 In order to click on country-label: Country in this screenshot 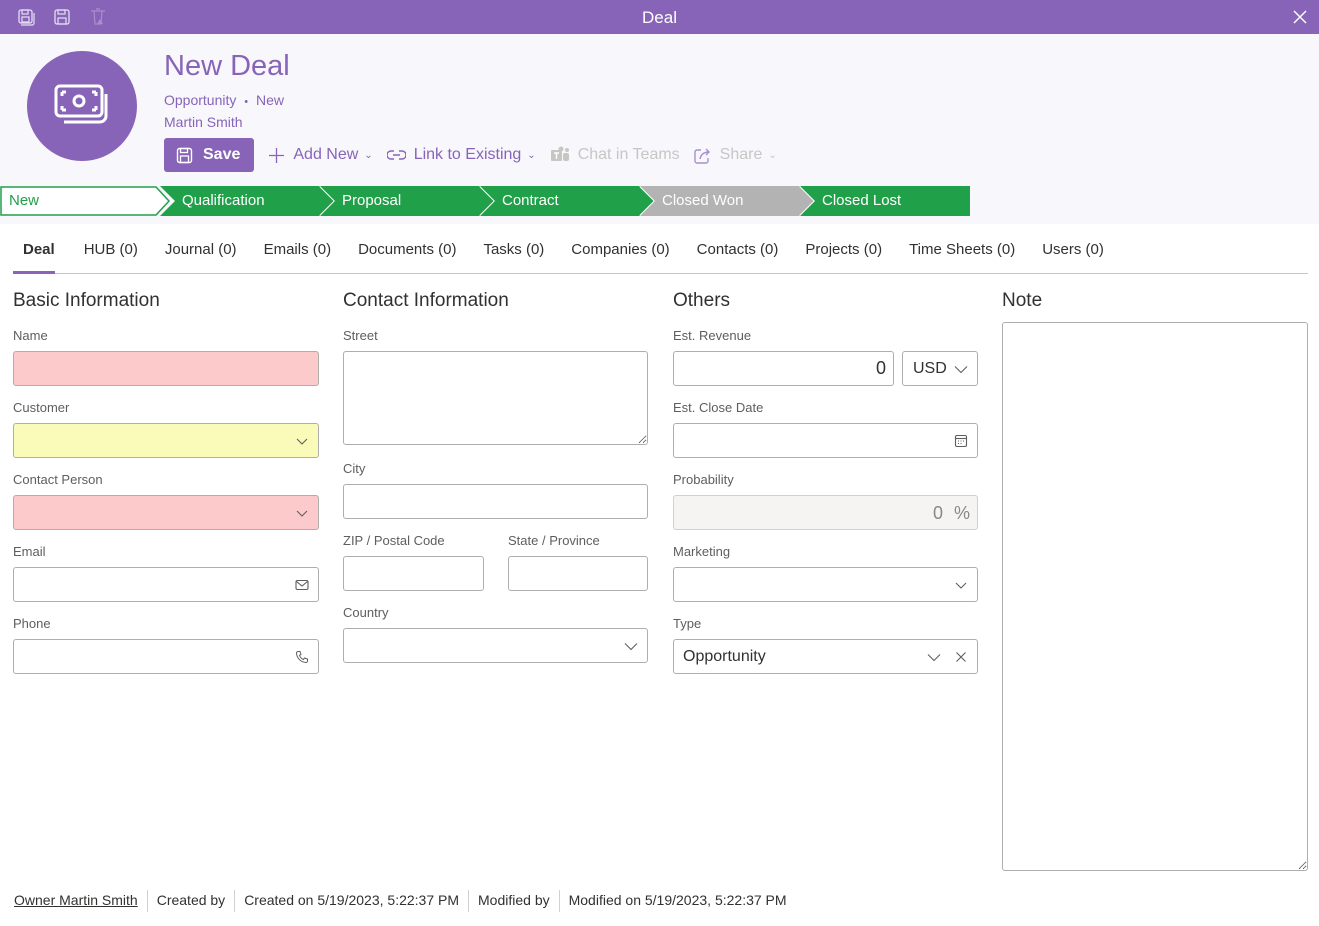, I will do `click(366, 612)`.